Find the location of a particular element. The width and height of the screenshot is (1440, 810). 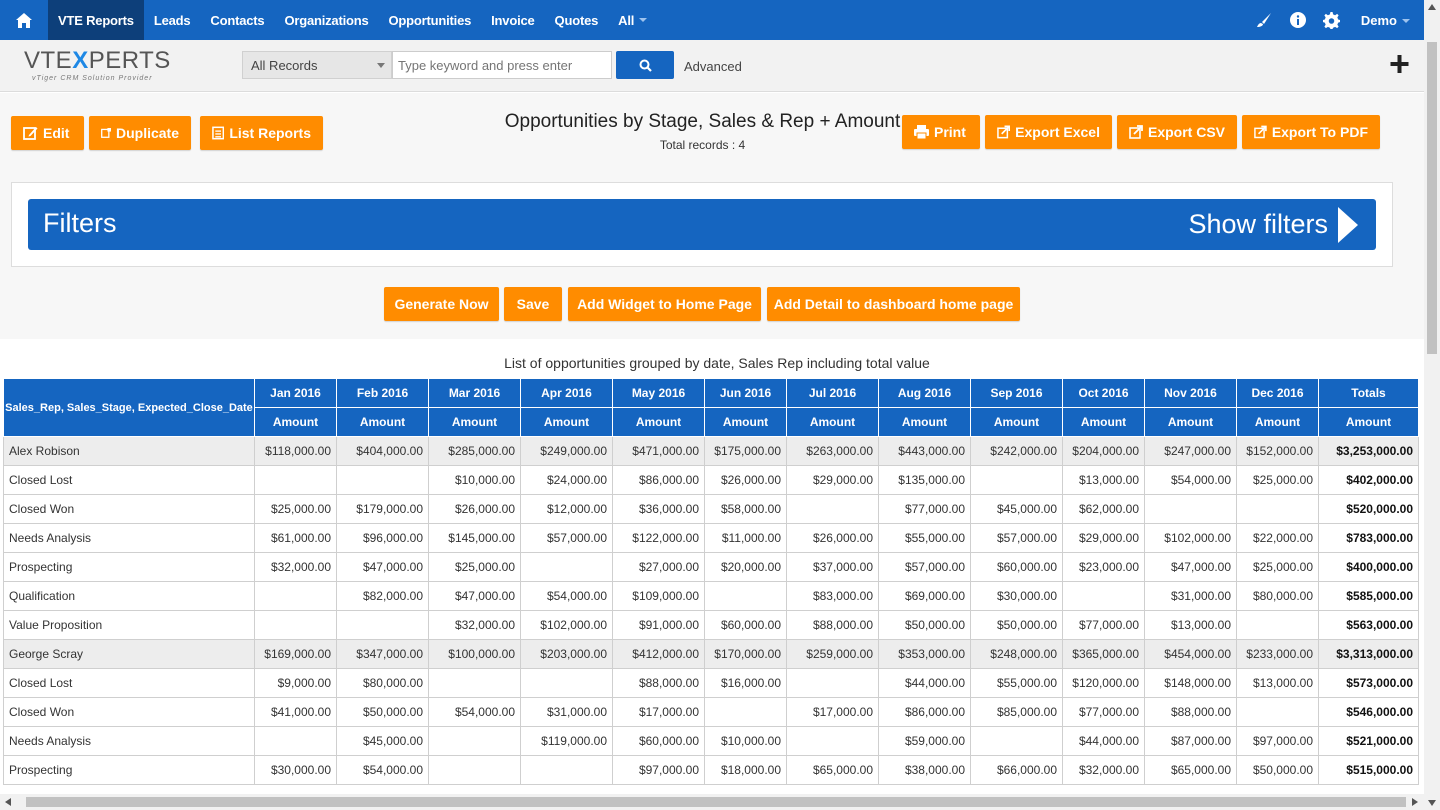

row-total-cell: $563,000.00 is located at coordinates (1368, 625).